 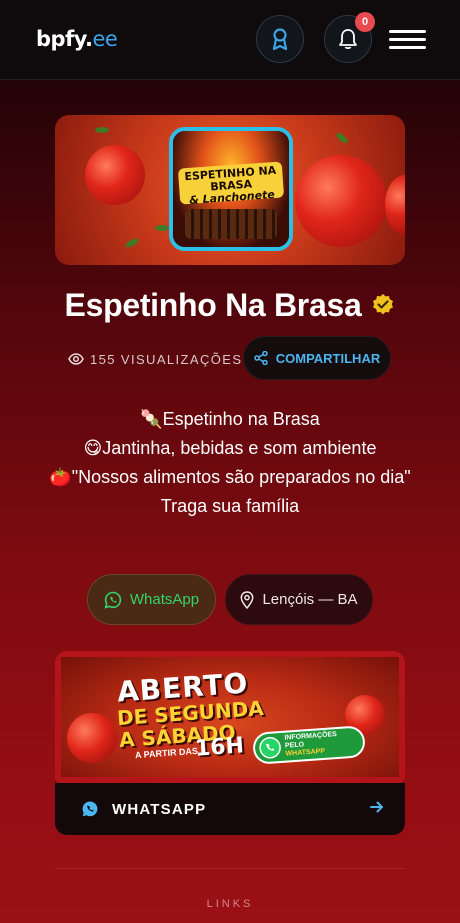 I want to click on profile-title-row: Espetinho Na Brasa, so click(x=230, y=305).